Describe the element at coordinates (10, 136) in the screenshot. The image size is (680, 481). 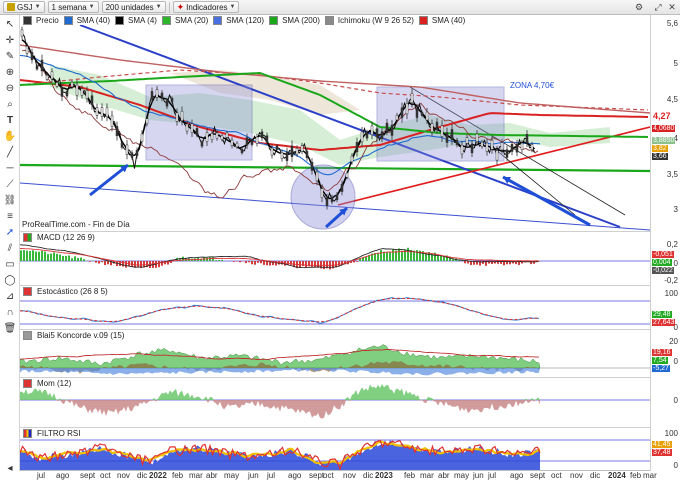
I see `pan-hand-icon: ✋` at that location.